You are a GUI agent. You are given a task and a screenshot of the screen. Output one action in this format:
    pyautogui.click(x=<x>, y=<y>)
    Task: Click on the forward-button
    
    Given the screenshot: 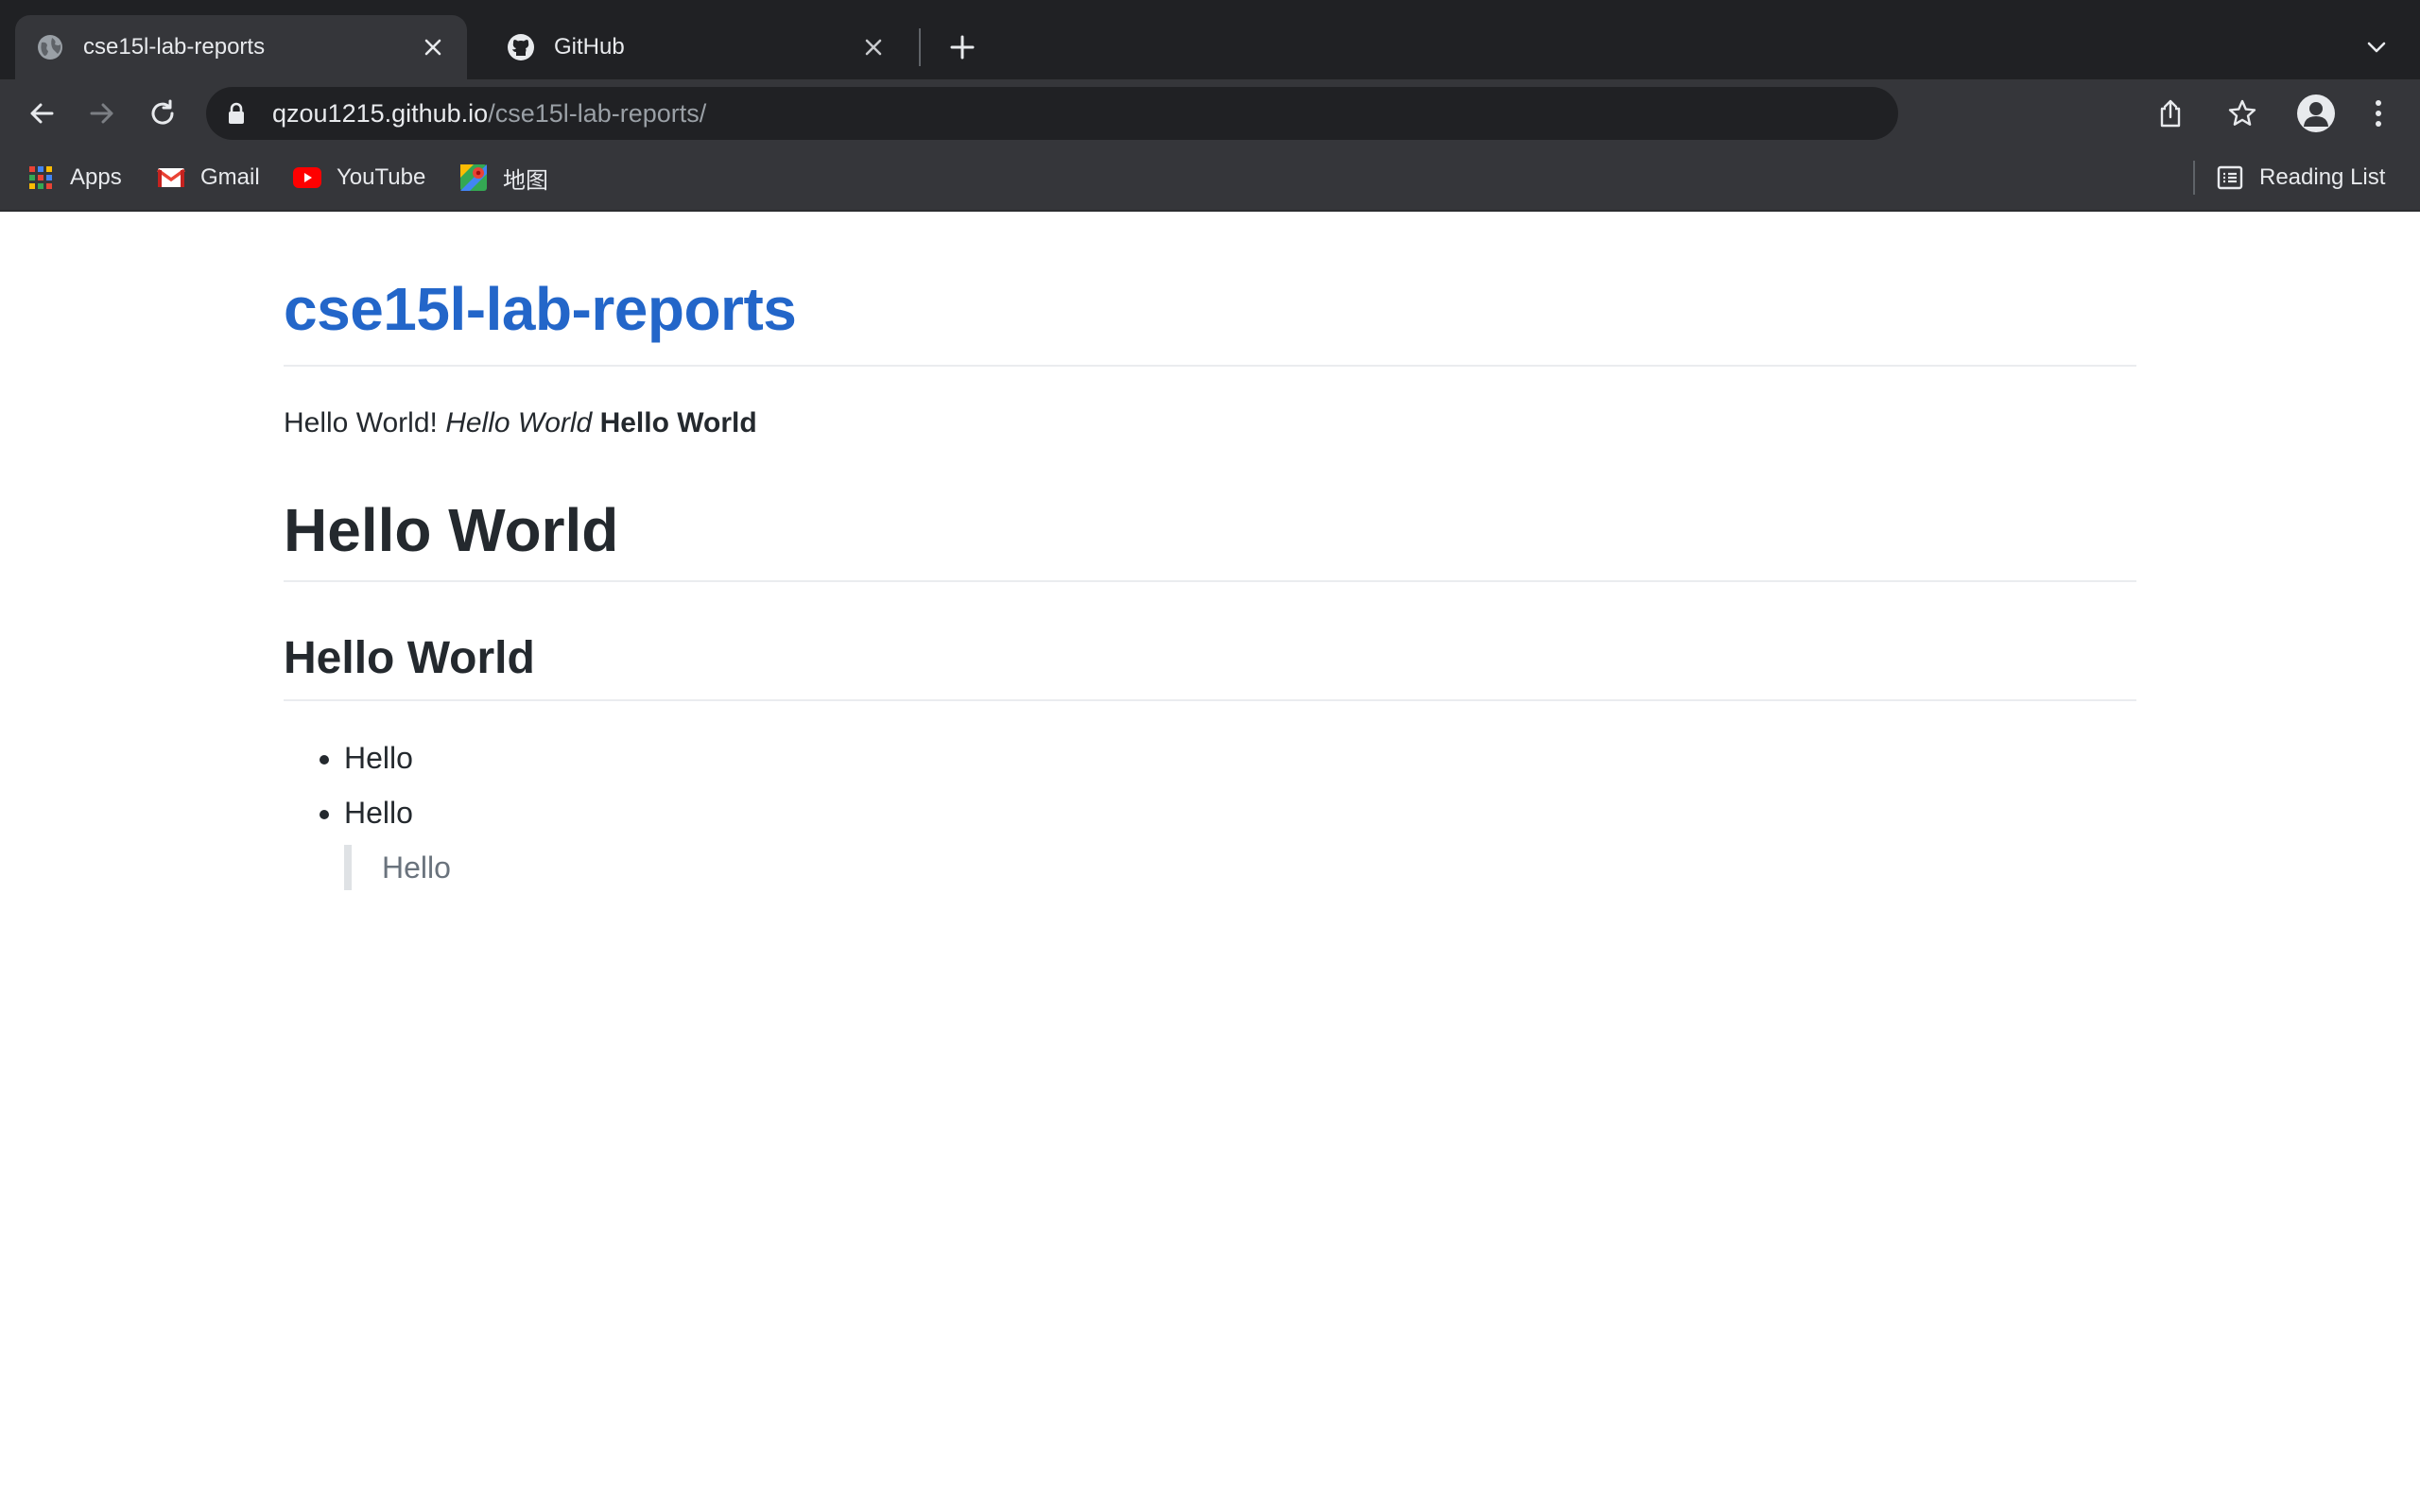 What is the action you would take?
    pyautogui.click(x=102, y=113)
    